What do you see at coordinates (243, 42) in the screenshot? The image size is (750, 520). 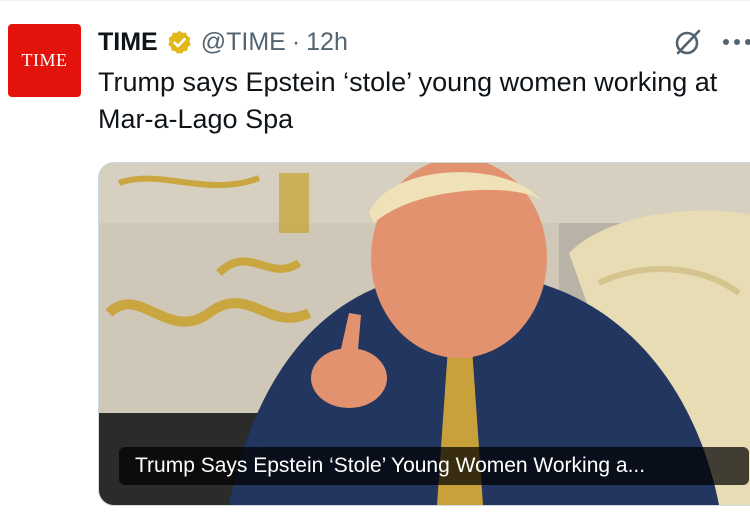 I see `account-handle: @TIME` at bounding box center [243, 42].